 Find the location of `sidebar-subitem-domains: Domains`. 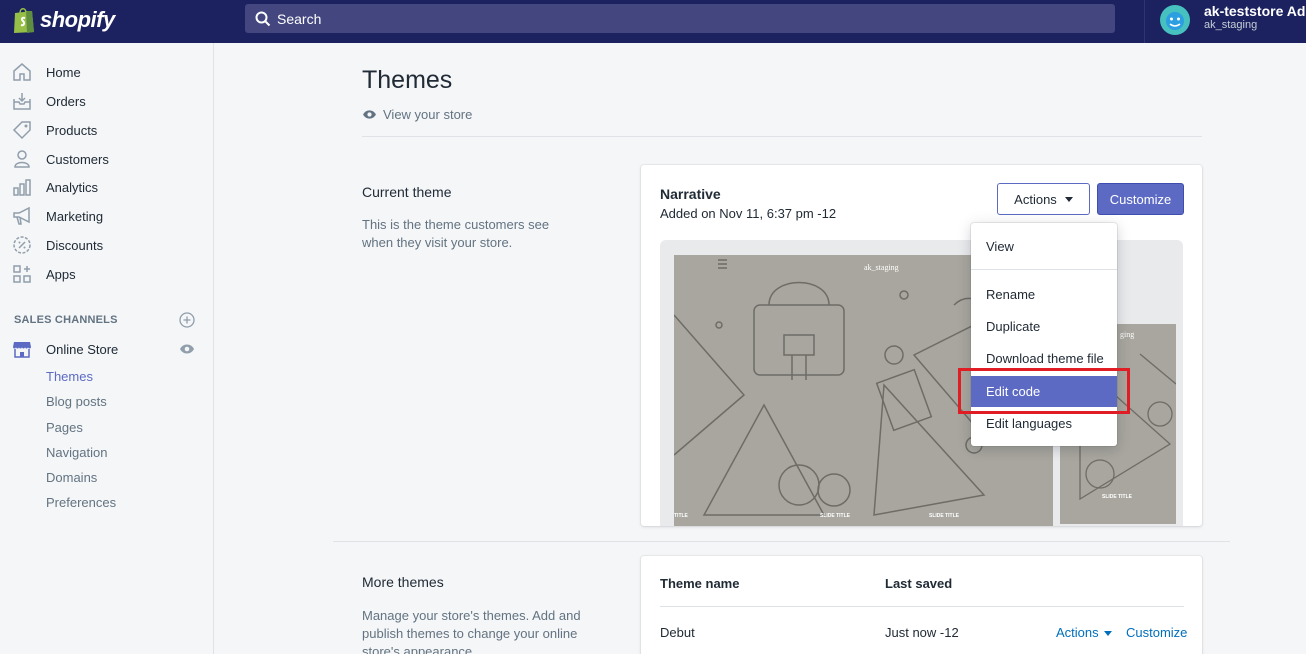

sidebar-subitem-domains: Domains is located at coordinates (71, 477).